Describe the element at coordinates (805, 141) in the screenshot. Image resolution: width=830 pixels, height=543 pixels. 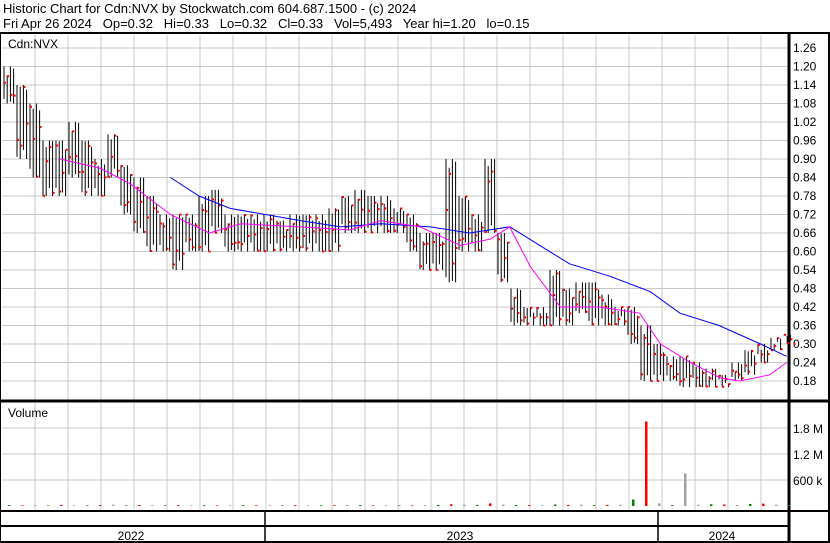
I see `price-tick-label: 0.96` at that location.